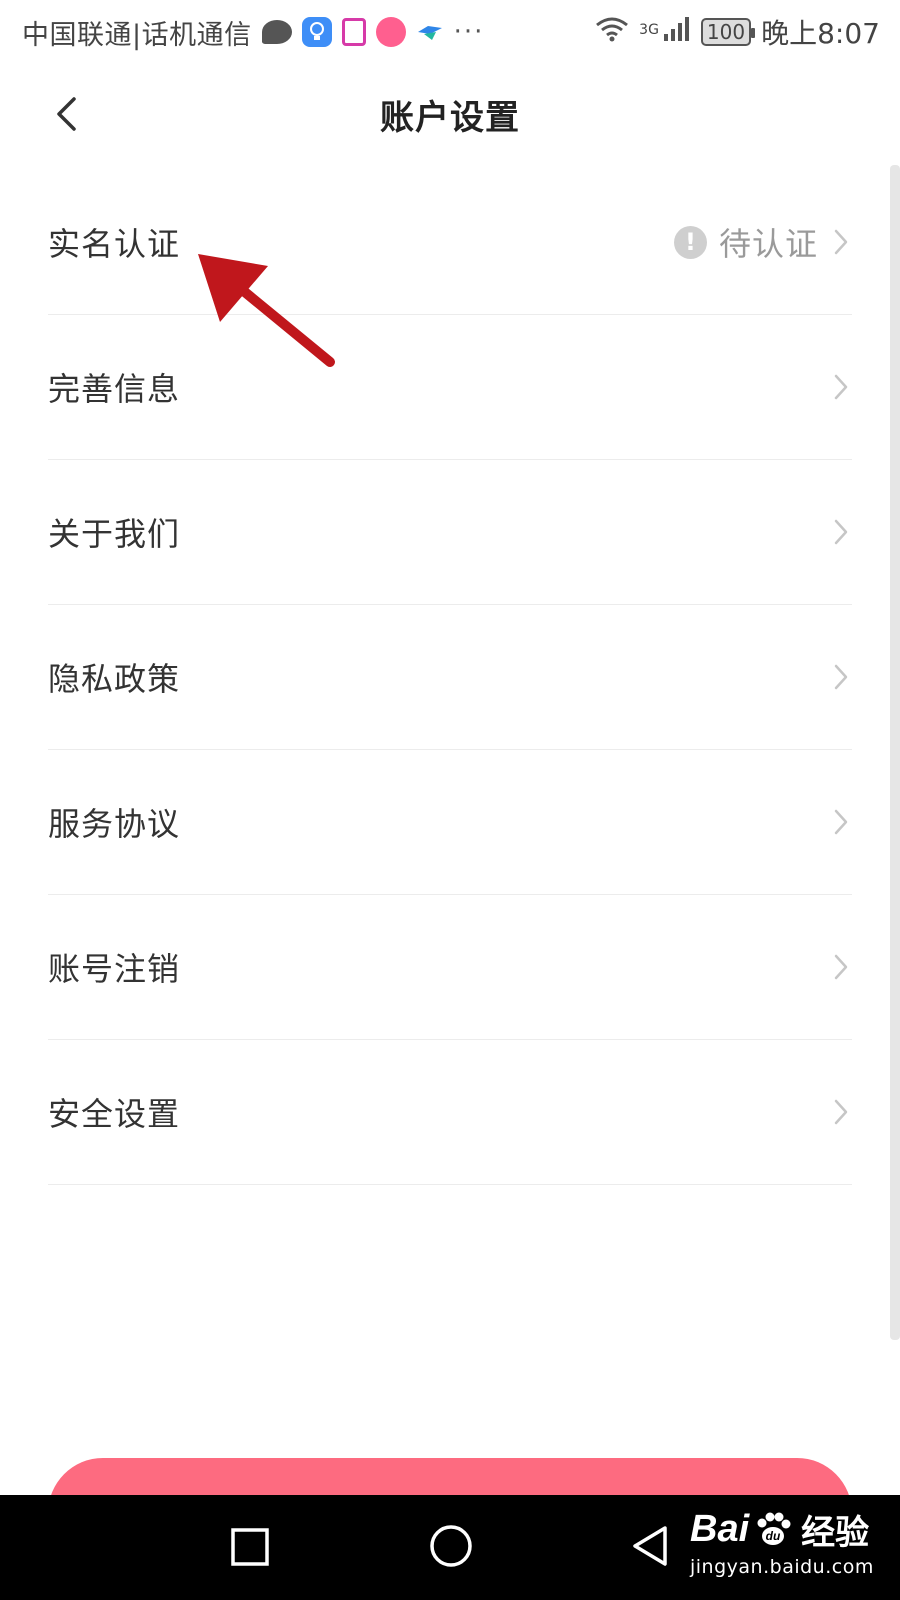 The image size is (900, 1600). I want to click on verification-status: ! 待认证, so click(745, 242).